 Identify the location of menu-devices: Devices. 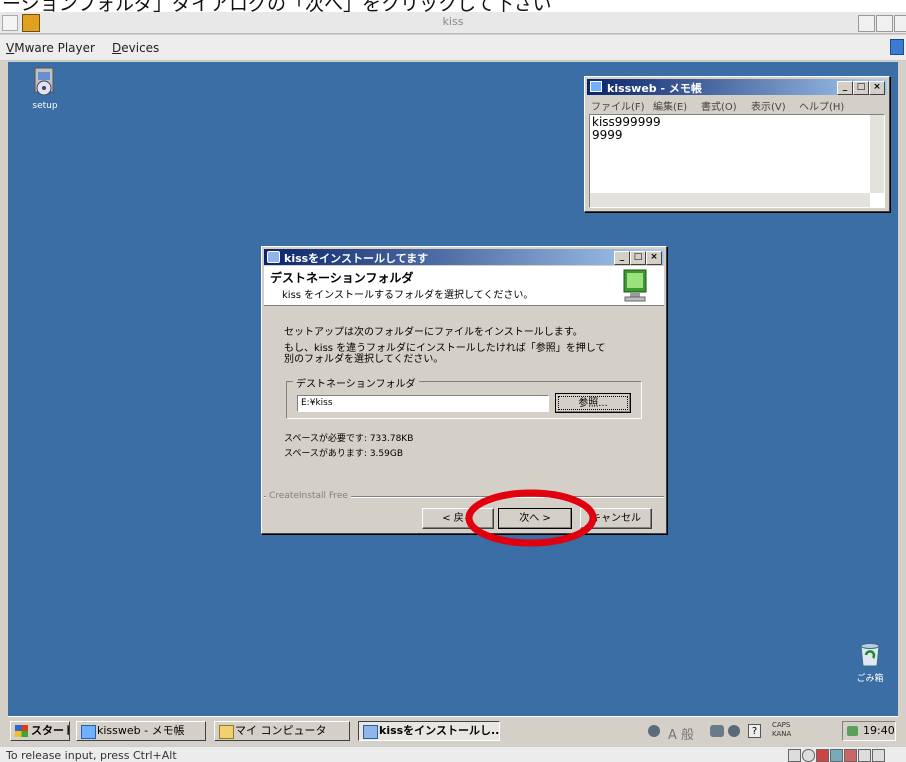
(135, 48).